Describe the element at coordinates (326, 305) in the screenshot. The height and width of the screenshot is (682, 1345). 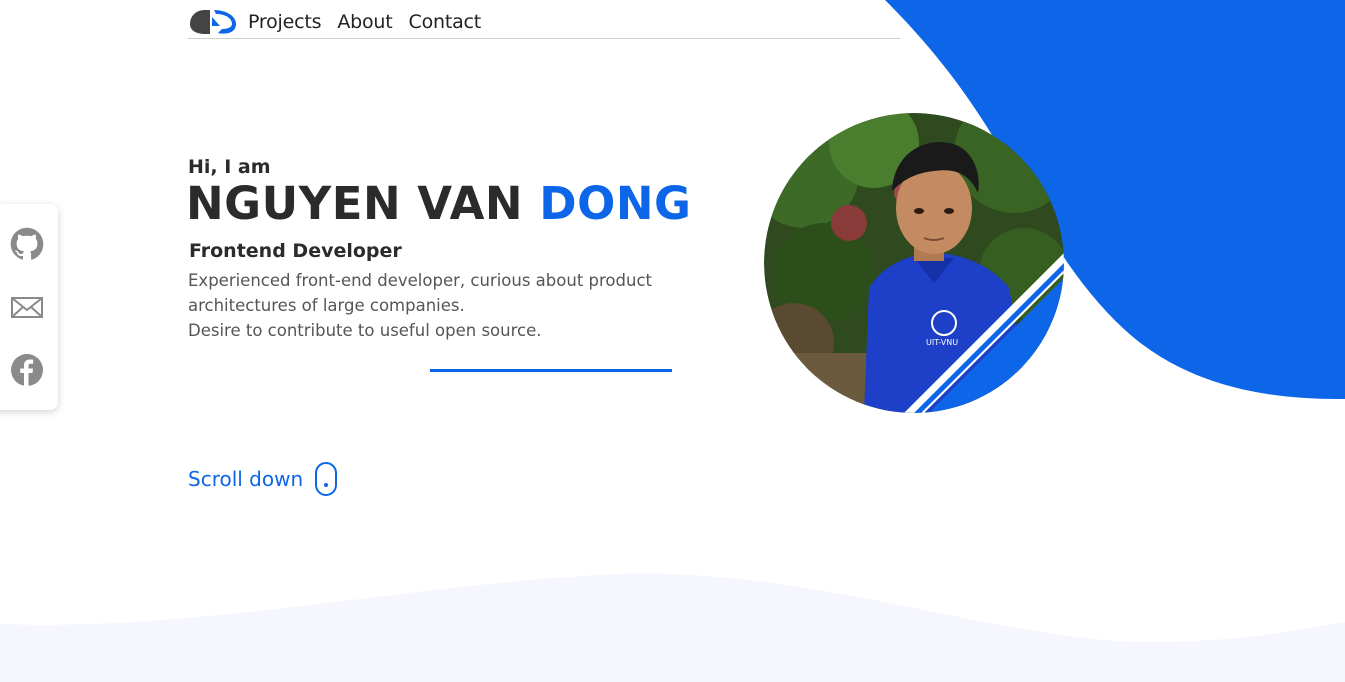
I see `description-line: architectures of large companies.` at that location.